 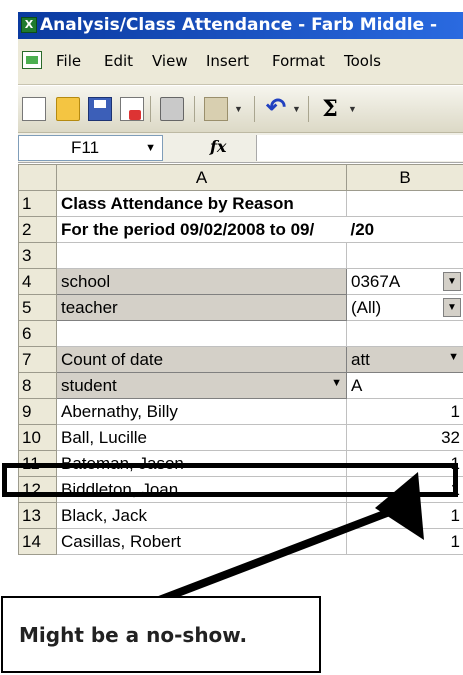 I want to click on arrow-head, so click(x=399, y=506).